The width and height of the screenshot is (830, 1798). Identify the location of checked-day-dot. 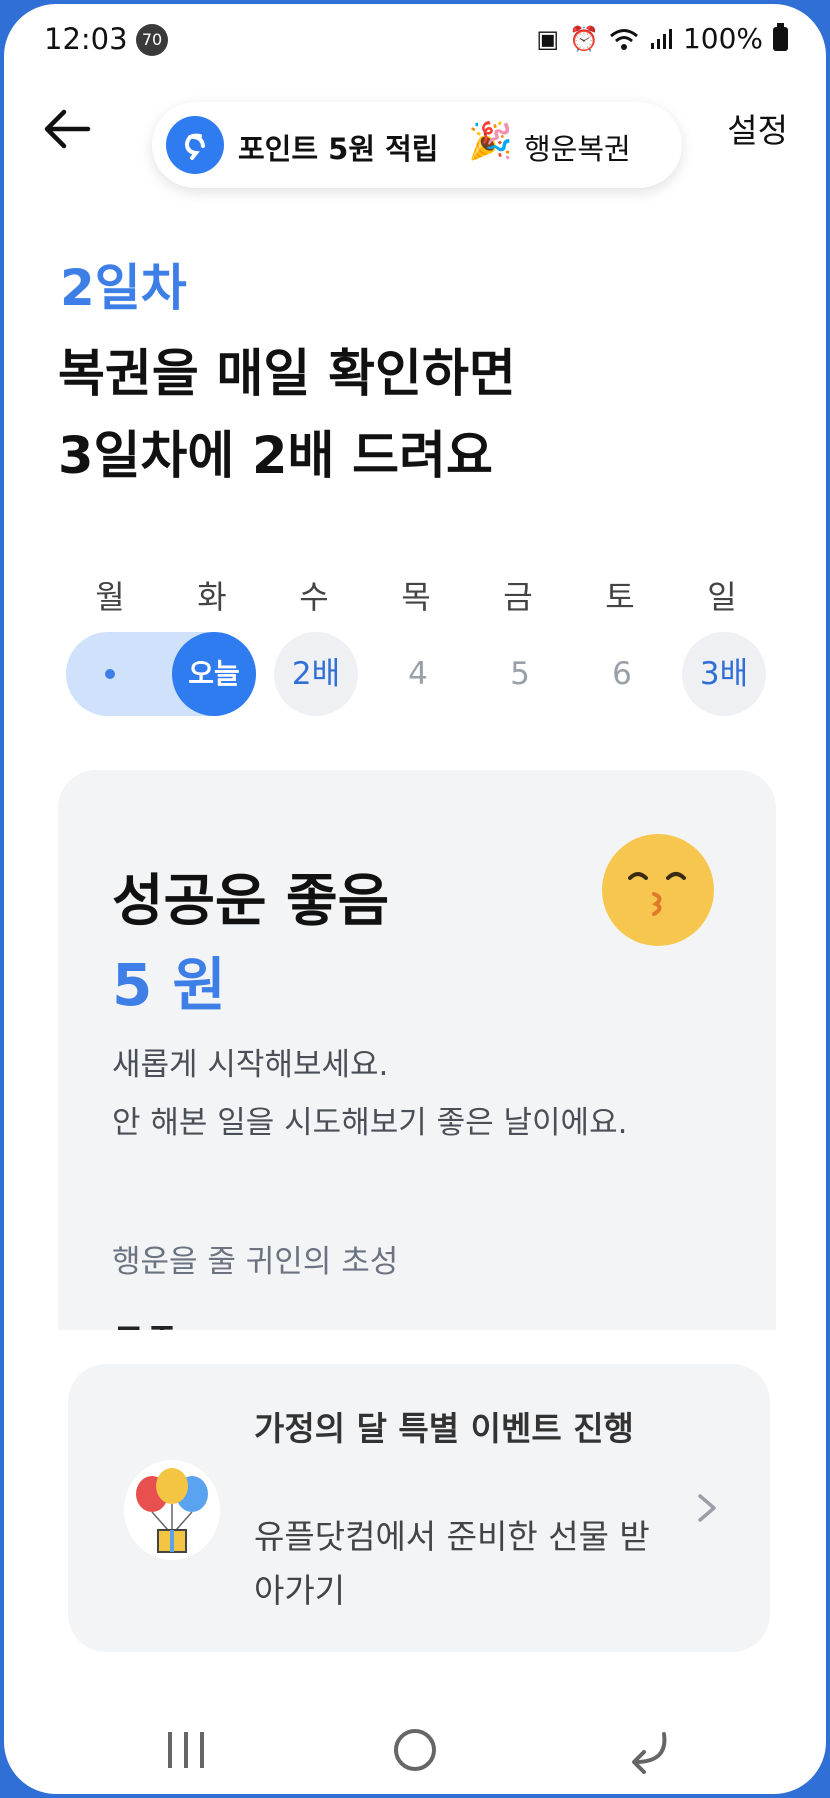
(110, 674).